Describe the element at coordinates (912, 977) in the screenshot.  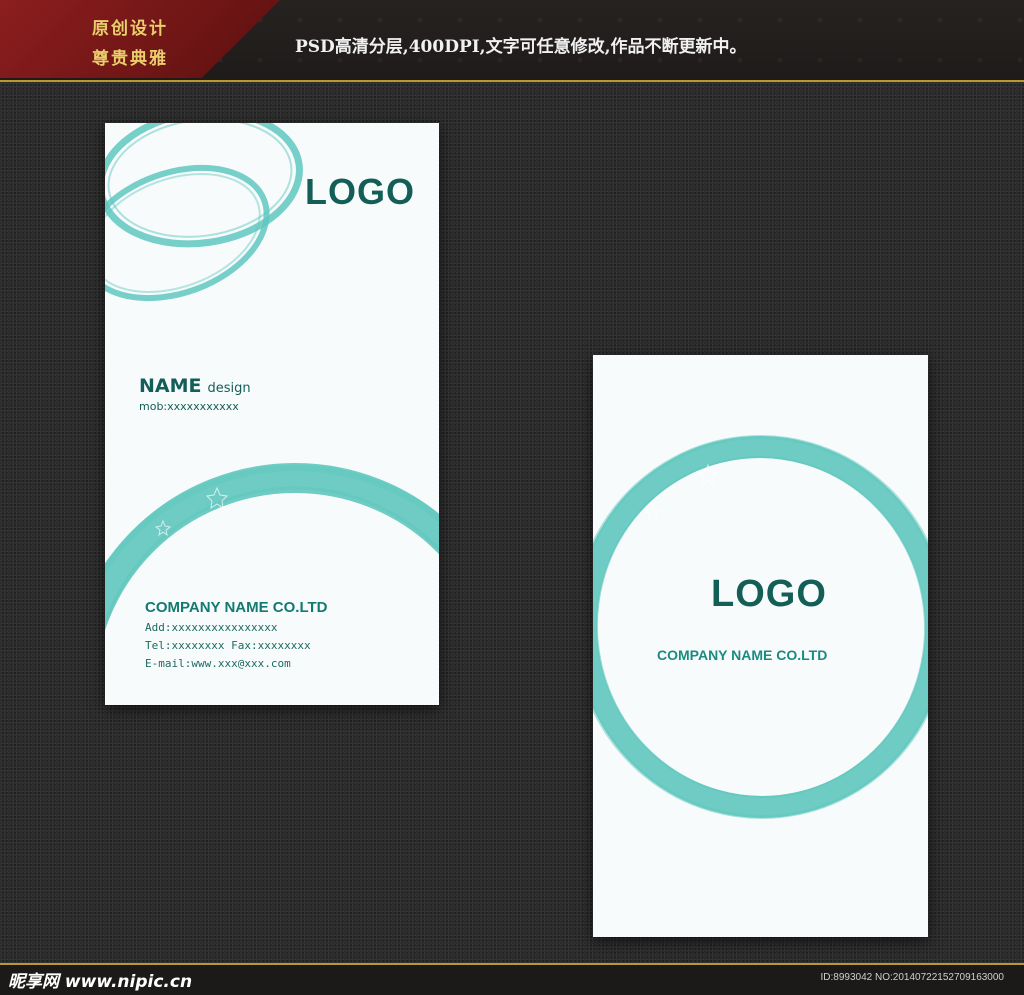
I see `image-id: ID:8993042 NO:20140722152709163000` at that location.